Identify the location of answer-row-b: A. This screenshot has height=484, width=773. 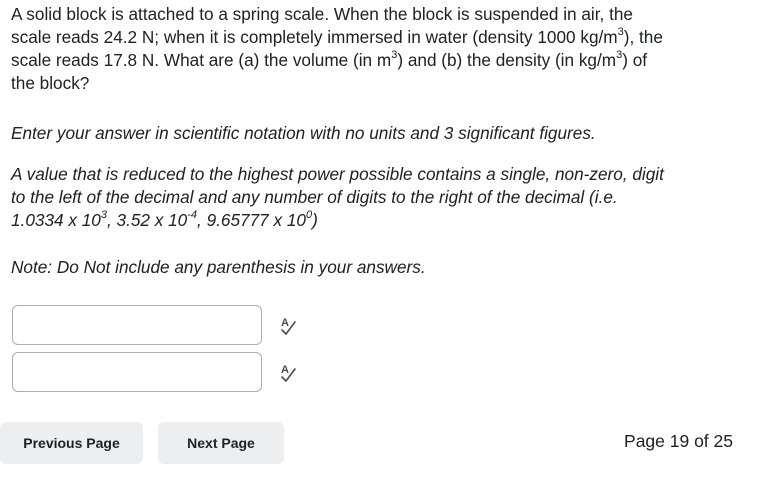
(162, 373).